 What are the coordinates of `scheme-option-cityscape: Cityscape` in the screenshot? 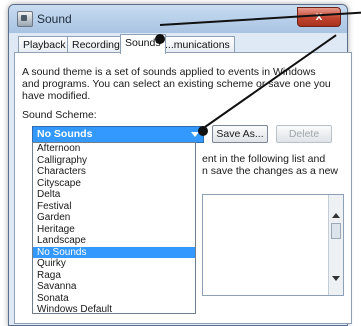 It's located at (114, 184).